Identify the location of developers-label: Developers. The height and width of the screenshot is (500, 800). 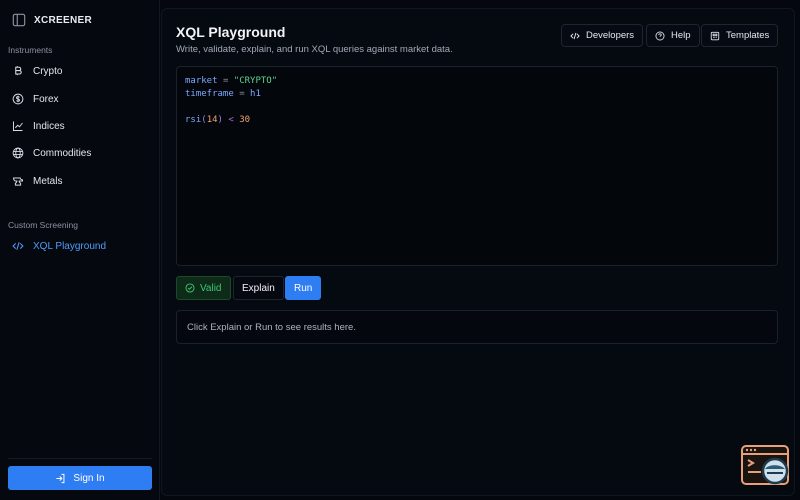
(610, 35).